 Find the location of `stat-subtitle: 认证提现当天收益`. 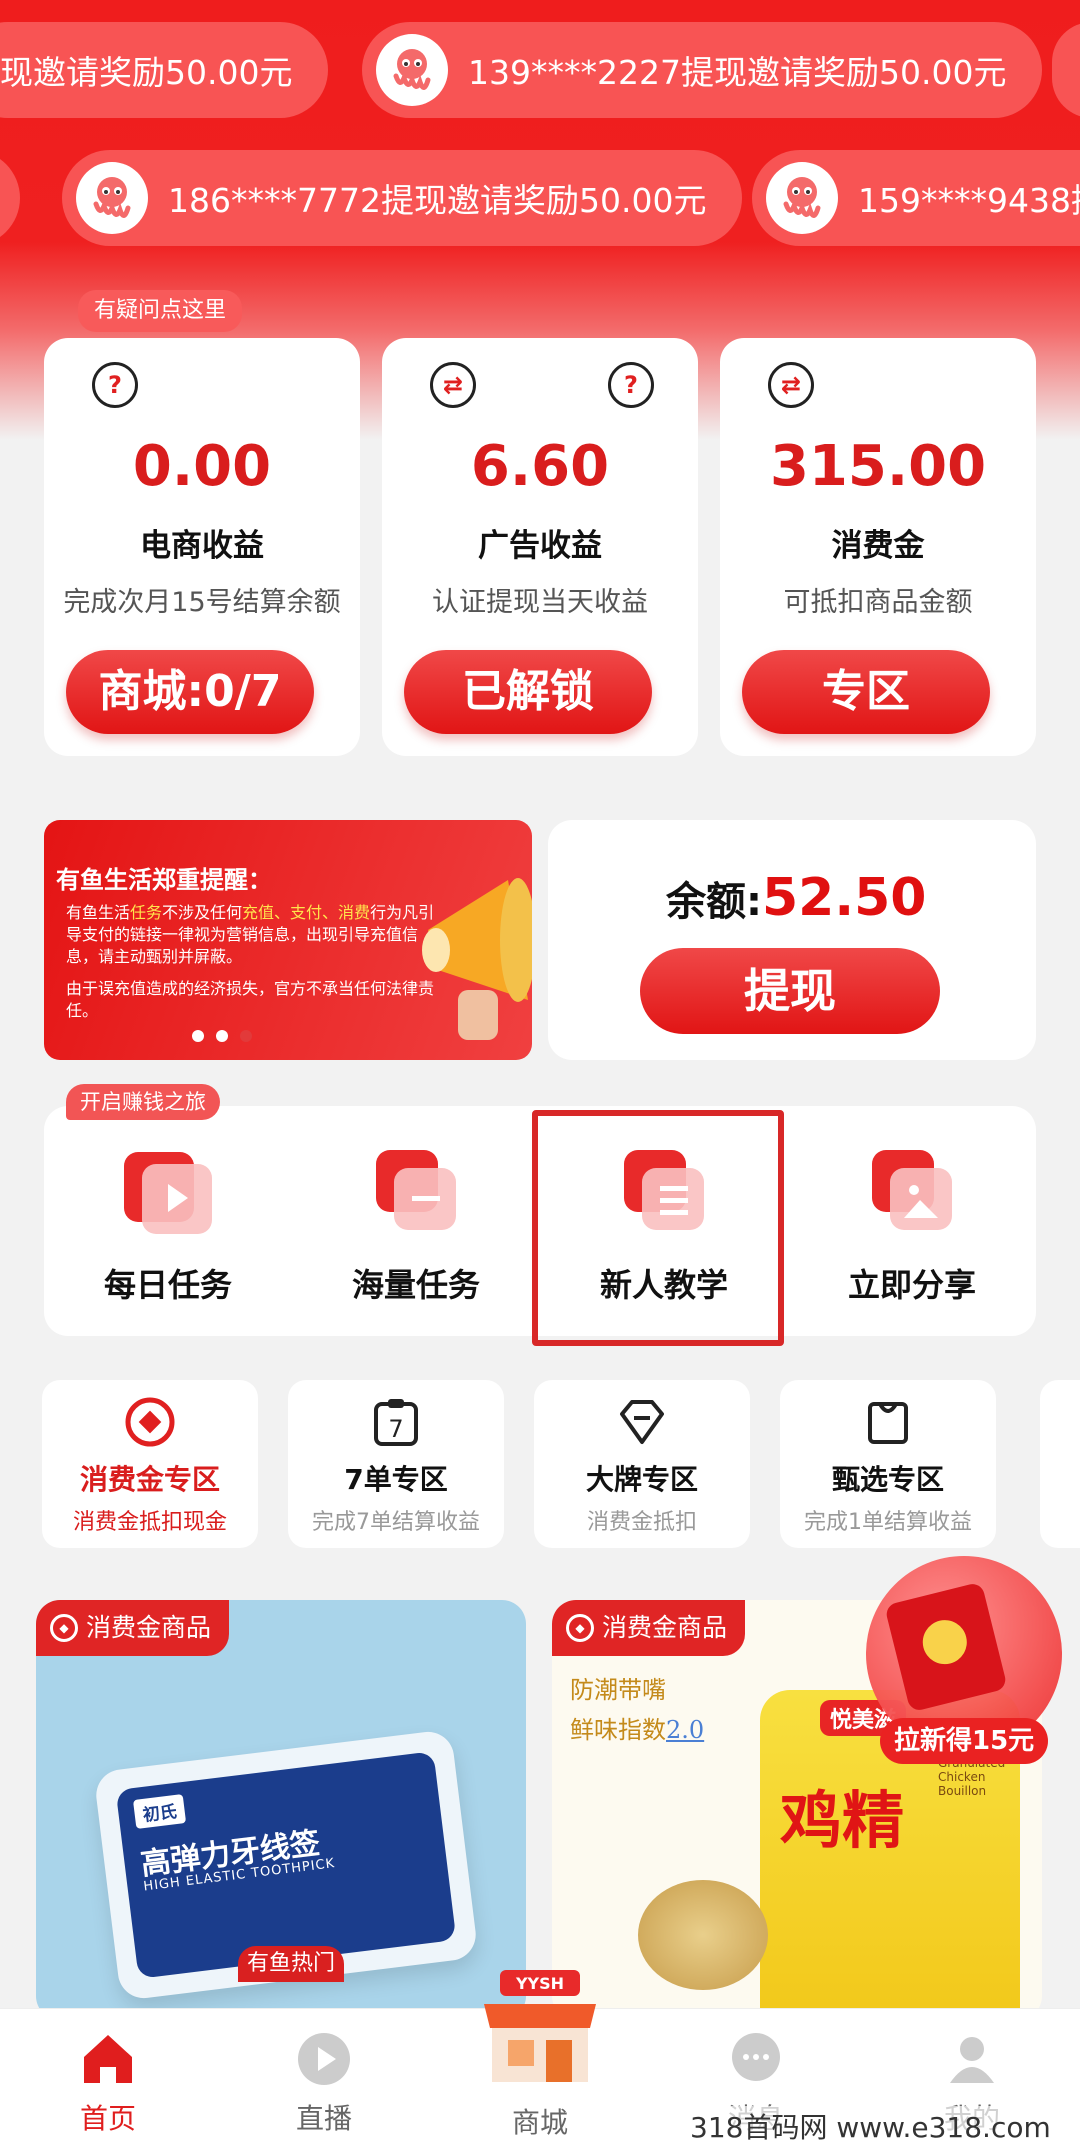

stat-subtitle: 认证提现当天收益 is located at coordinates (540, 602).